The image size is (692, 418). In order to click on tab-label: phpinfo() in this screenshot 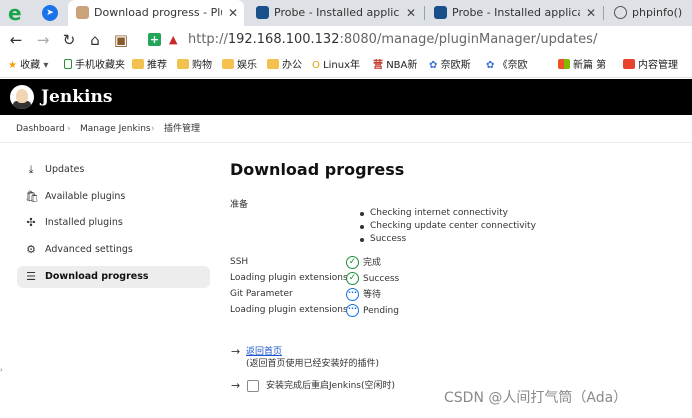, I will do `click(657, 12)`.